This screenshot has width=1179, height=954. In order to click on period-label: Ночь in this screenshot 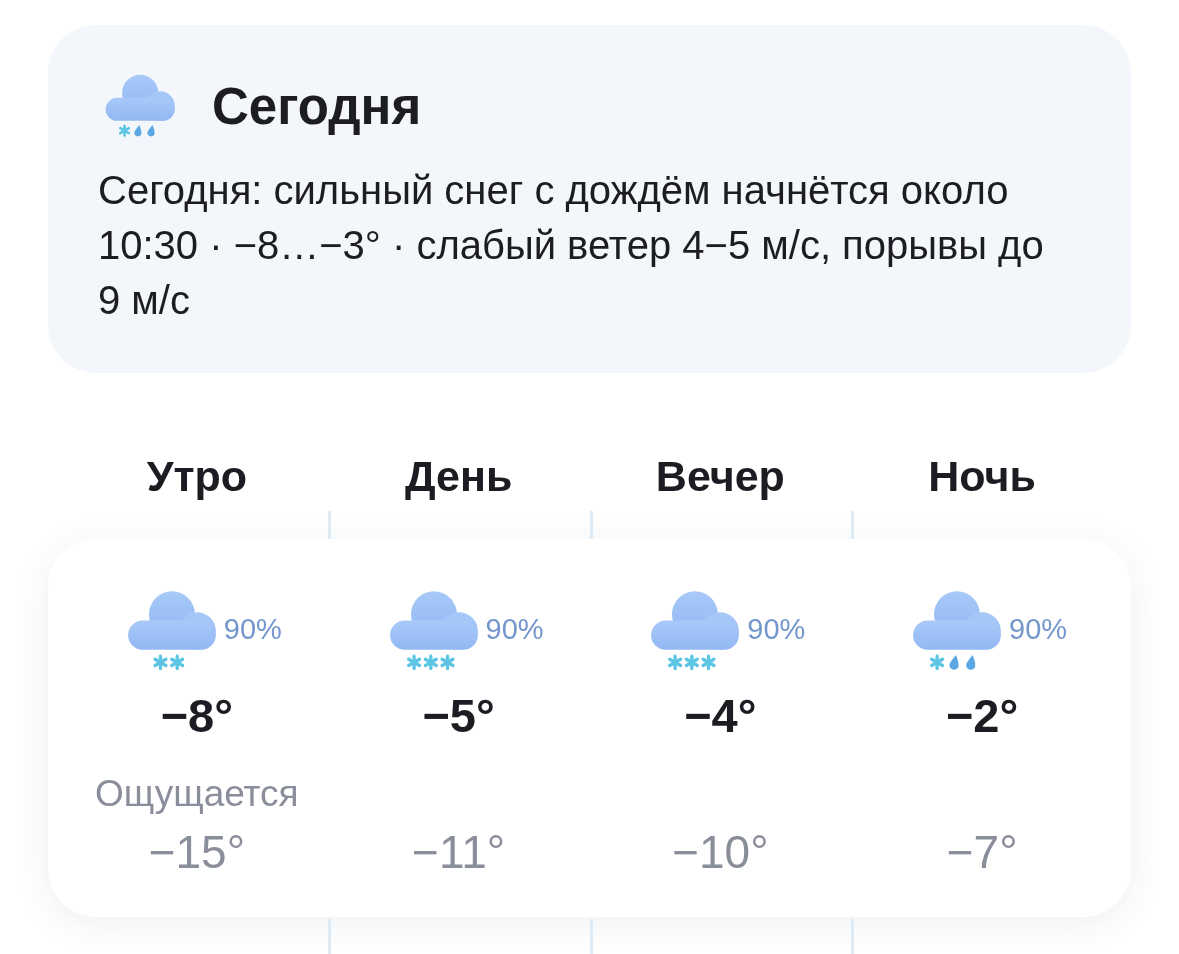, I will do `click(982, 476)`.